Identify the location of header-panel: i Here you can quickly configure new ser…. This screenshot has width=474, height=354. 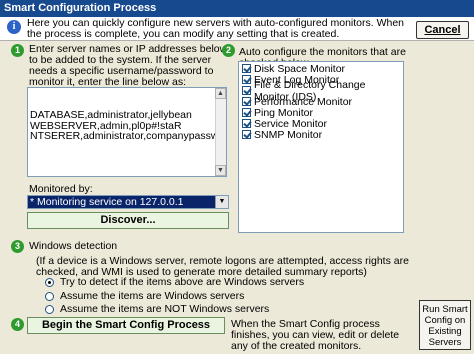
(237, 29).